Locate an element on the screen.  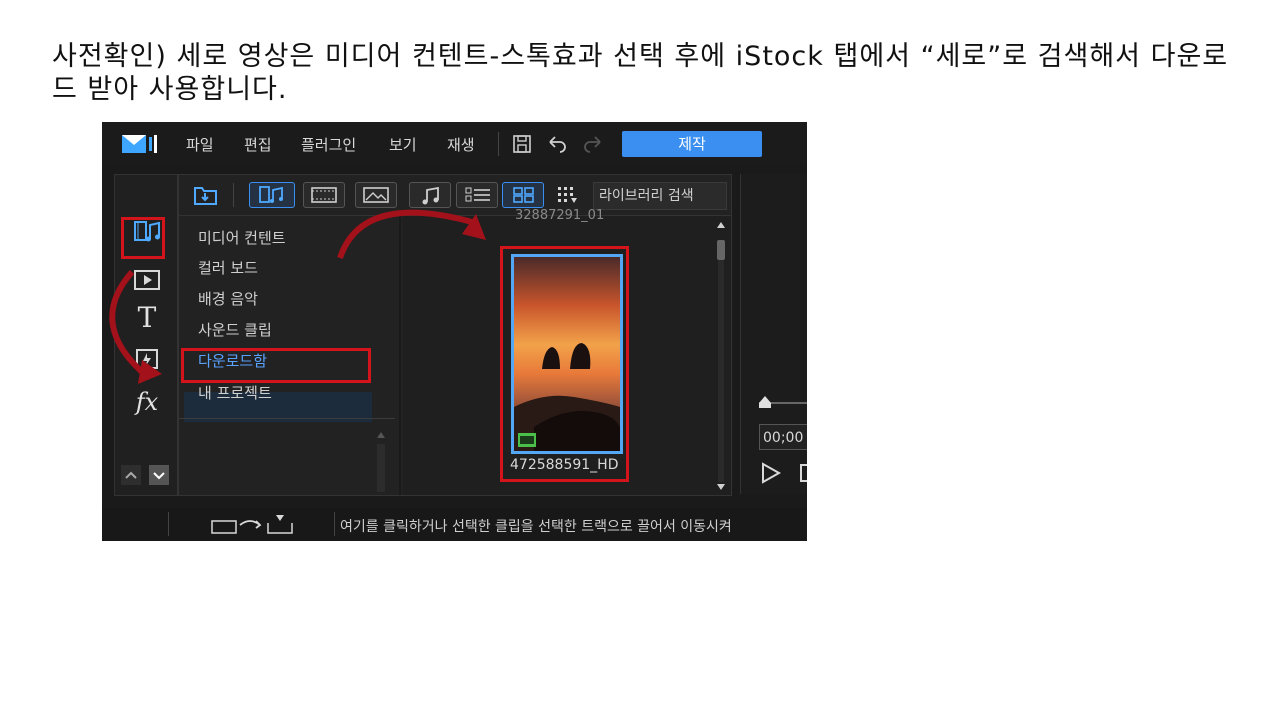
music-note-icon is located at coordinates (430, 196).